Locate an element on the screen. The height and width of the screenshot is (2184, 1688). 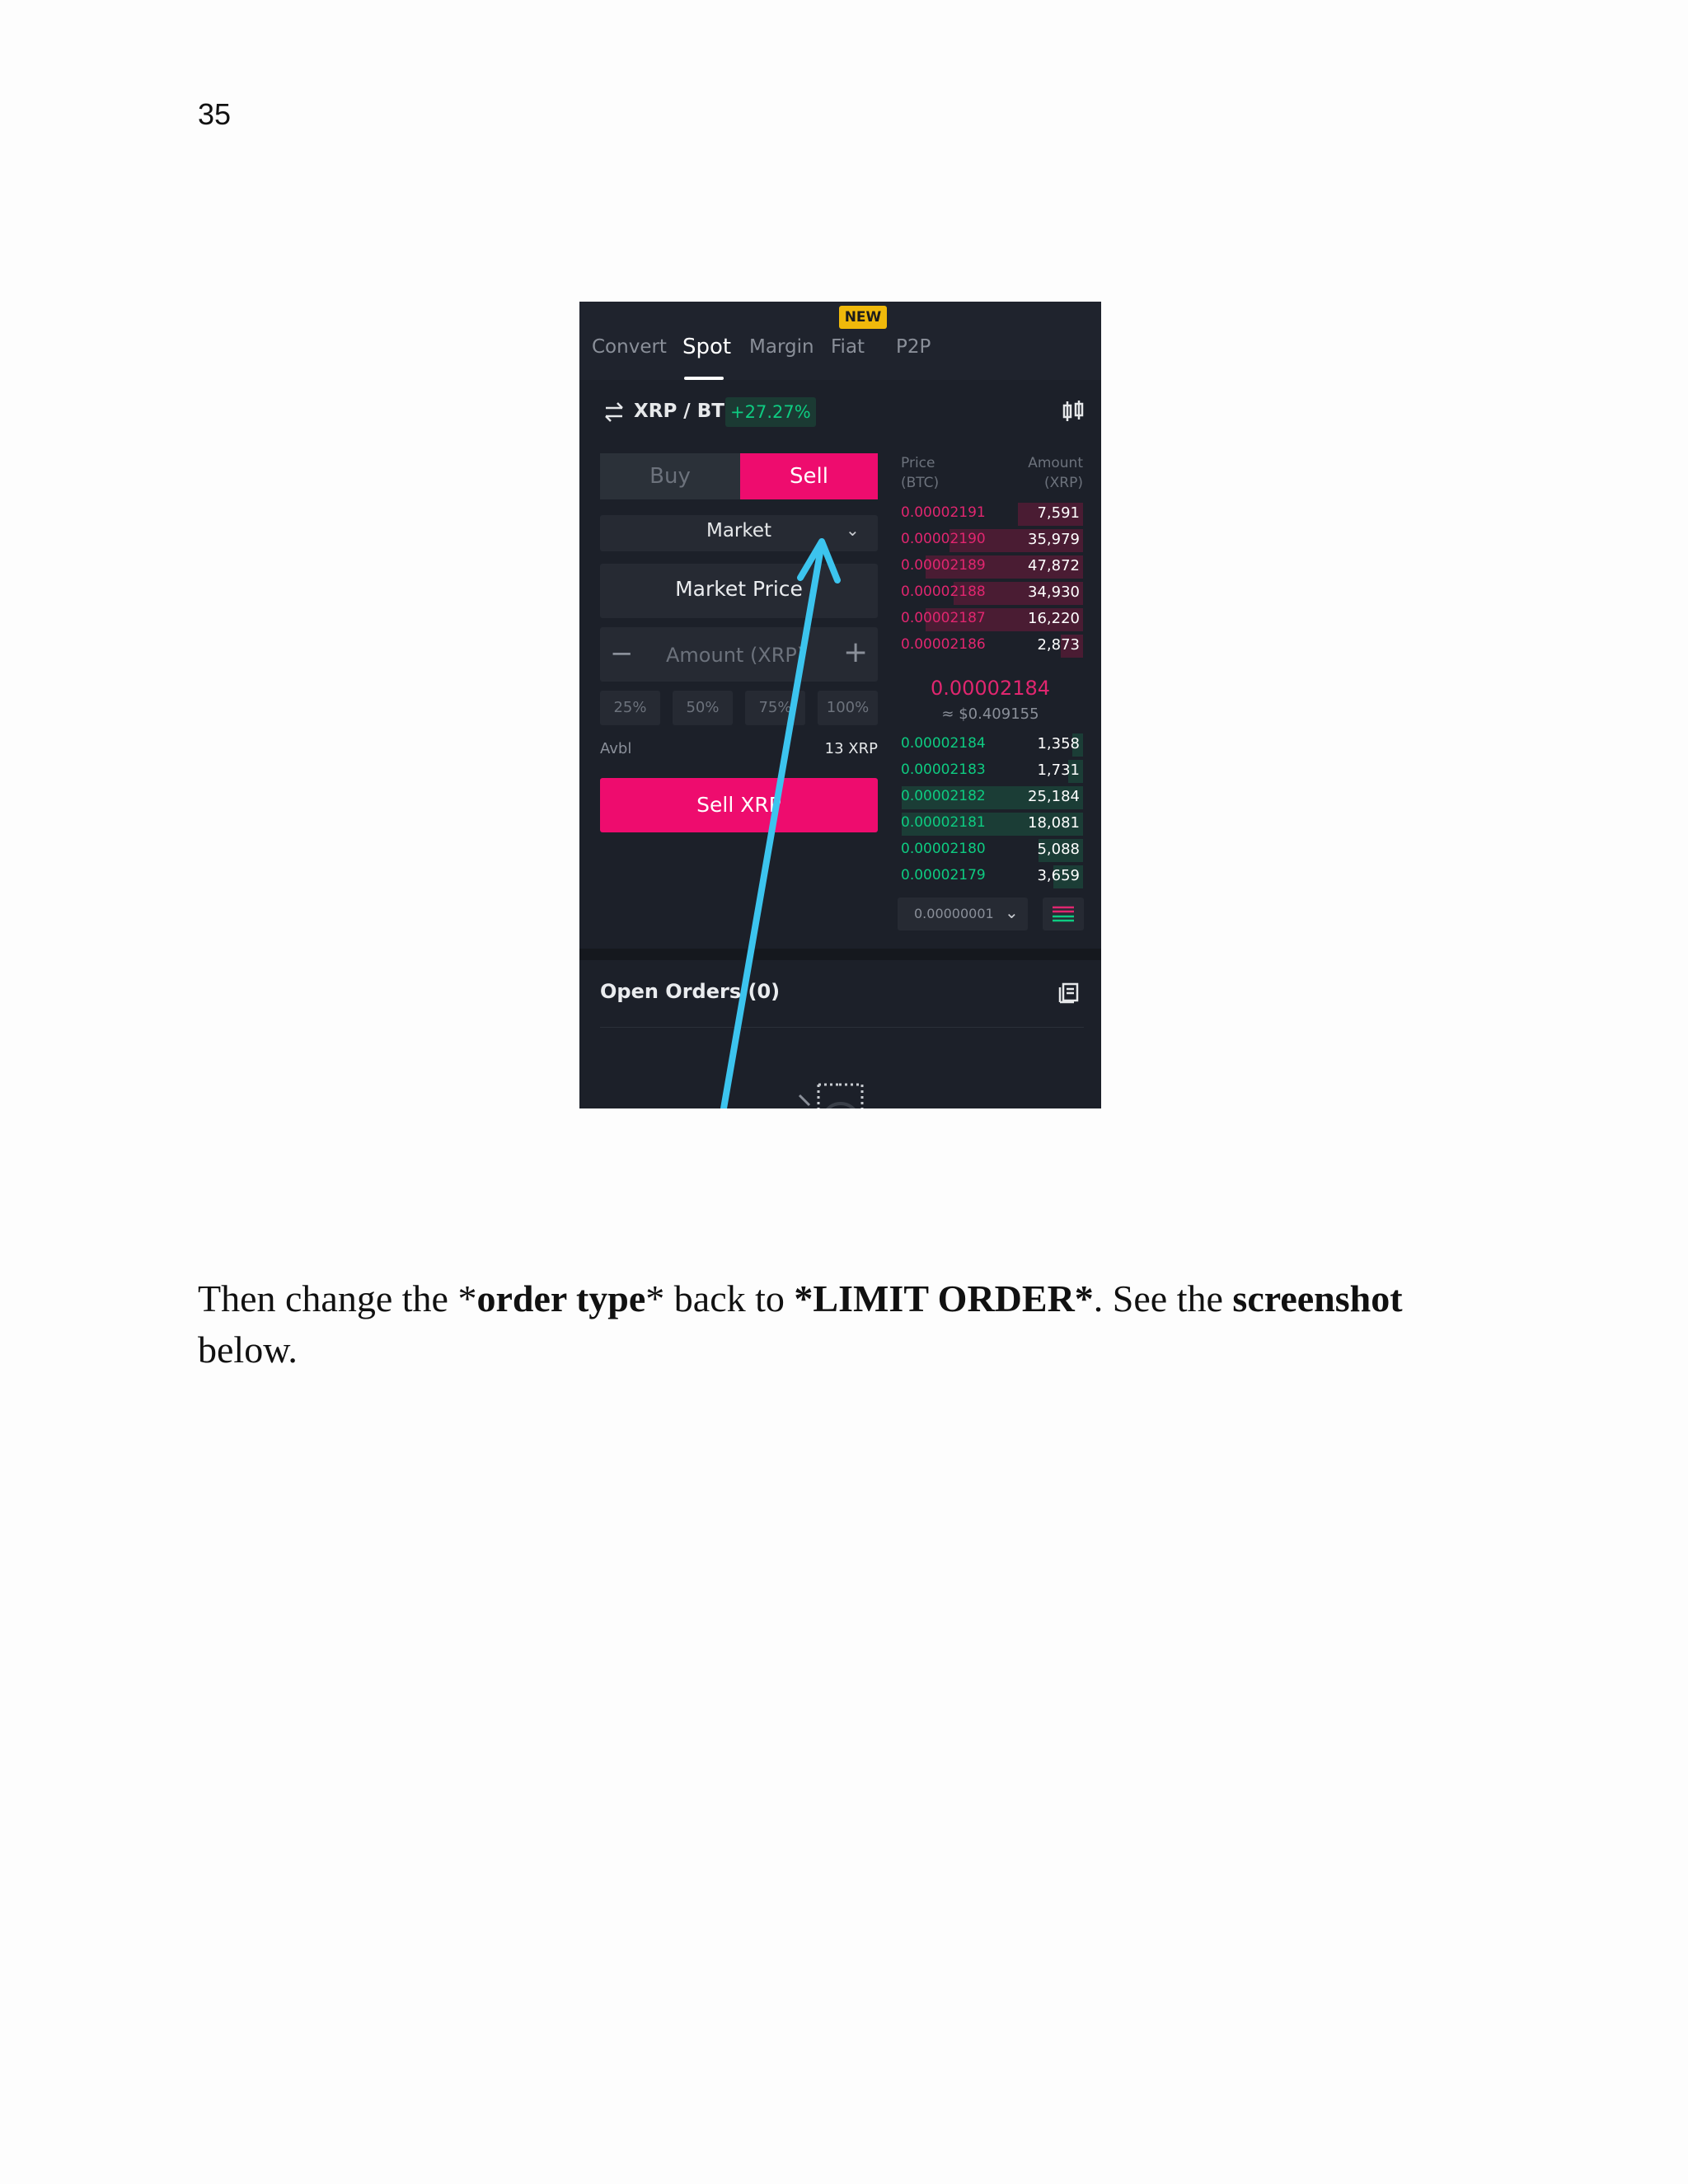
ask-price: 0.00002188 is located at coordinates (943, 591).